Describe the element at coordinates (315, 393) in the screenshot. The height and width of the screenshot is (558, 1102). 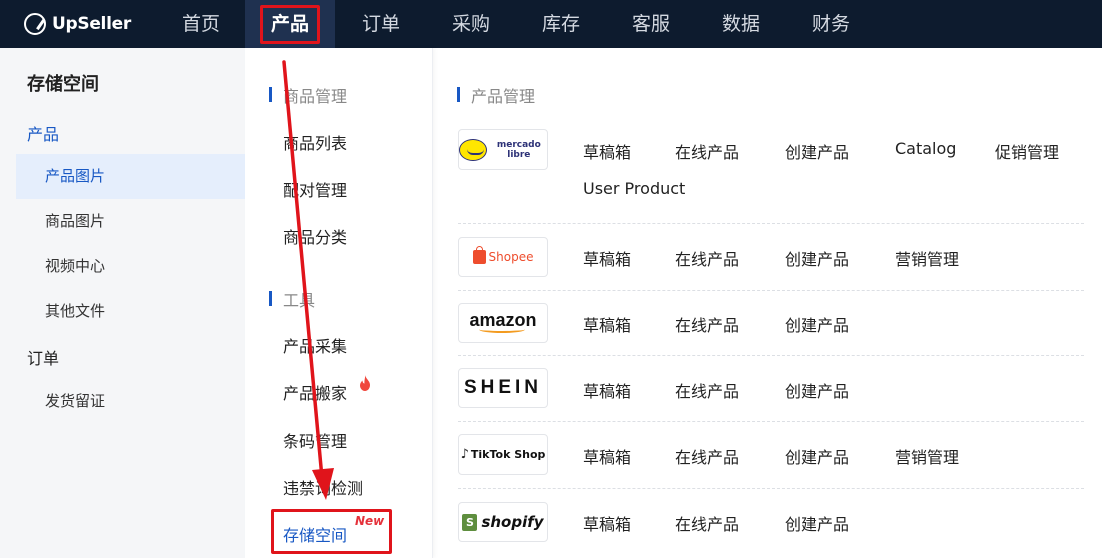
I see `dropdown-item-label: 产品搬家` at that location.